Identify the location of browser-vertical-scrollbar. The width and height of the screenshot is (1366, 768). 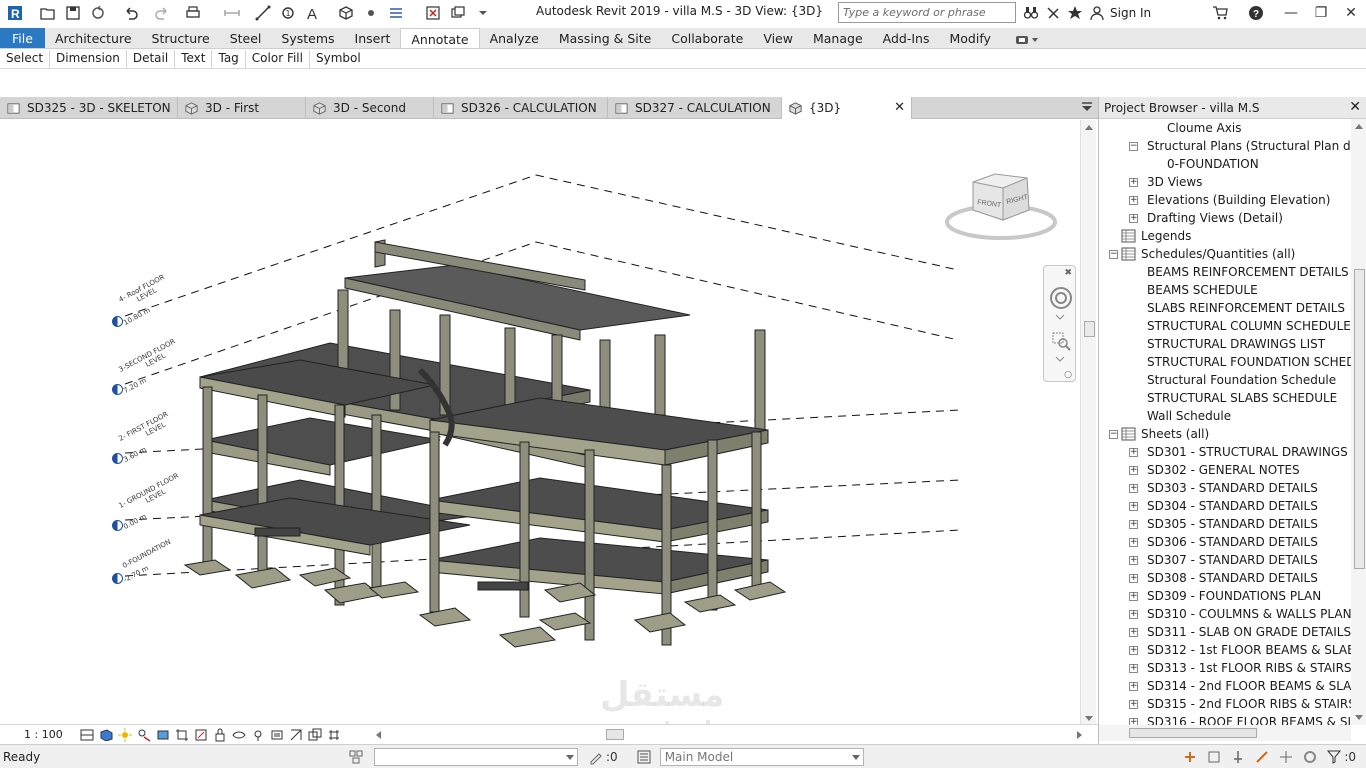
(1358, 422).